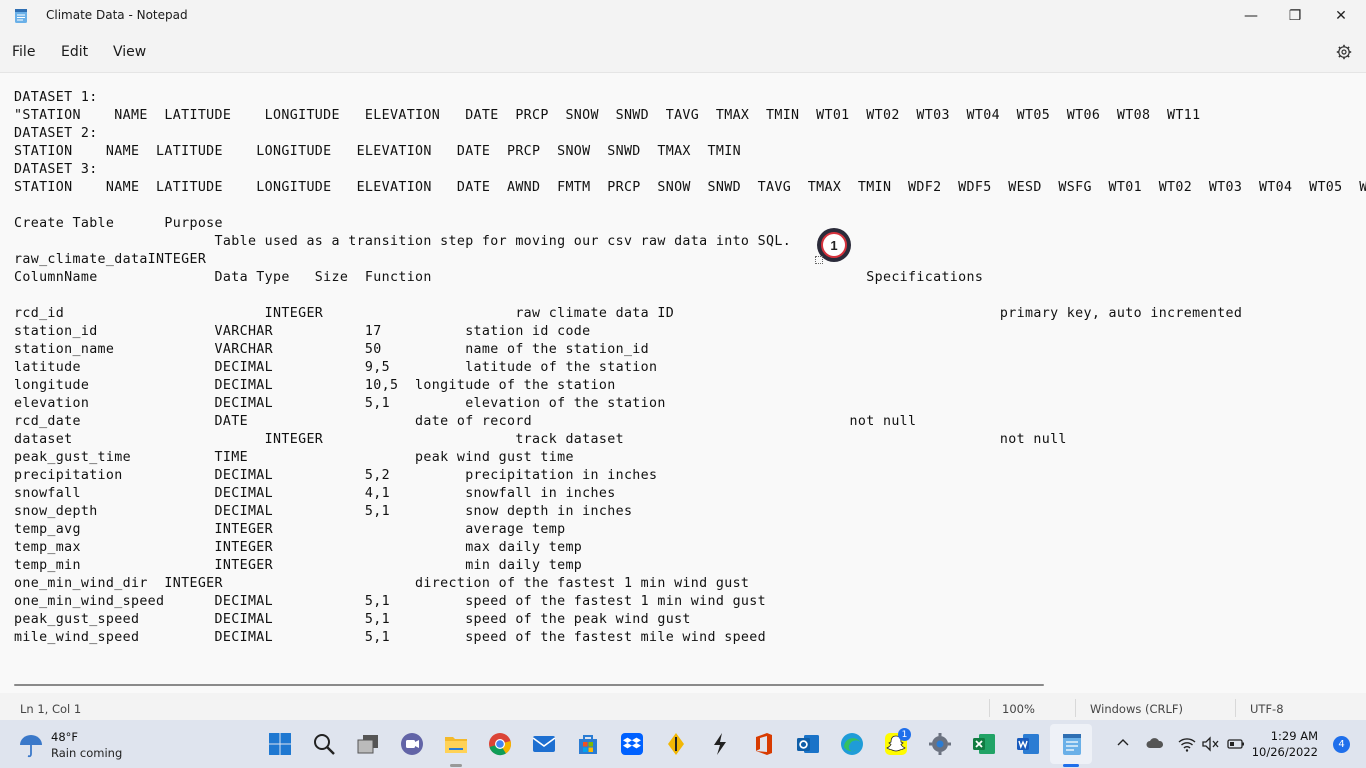  I want to click on minimize-button: —, so click(1251, 16).